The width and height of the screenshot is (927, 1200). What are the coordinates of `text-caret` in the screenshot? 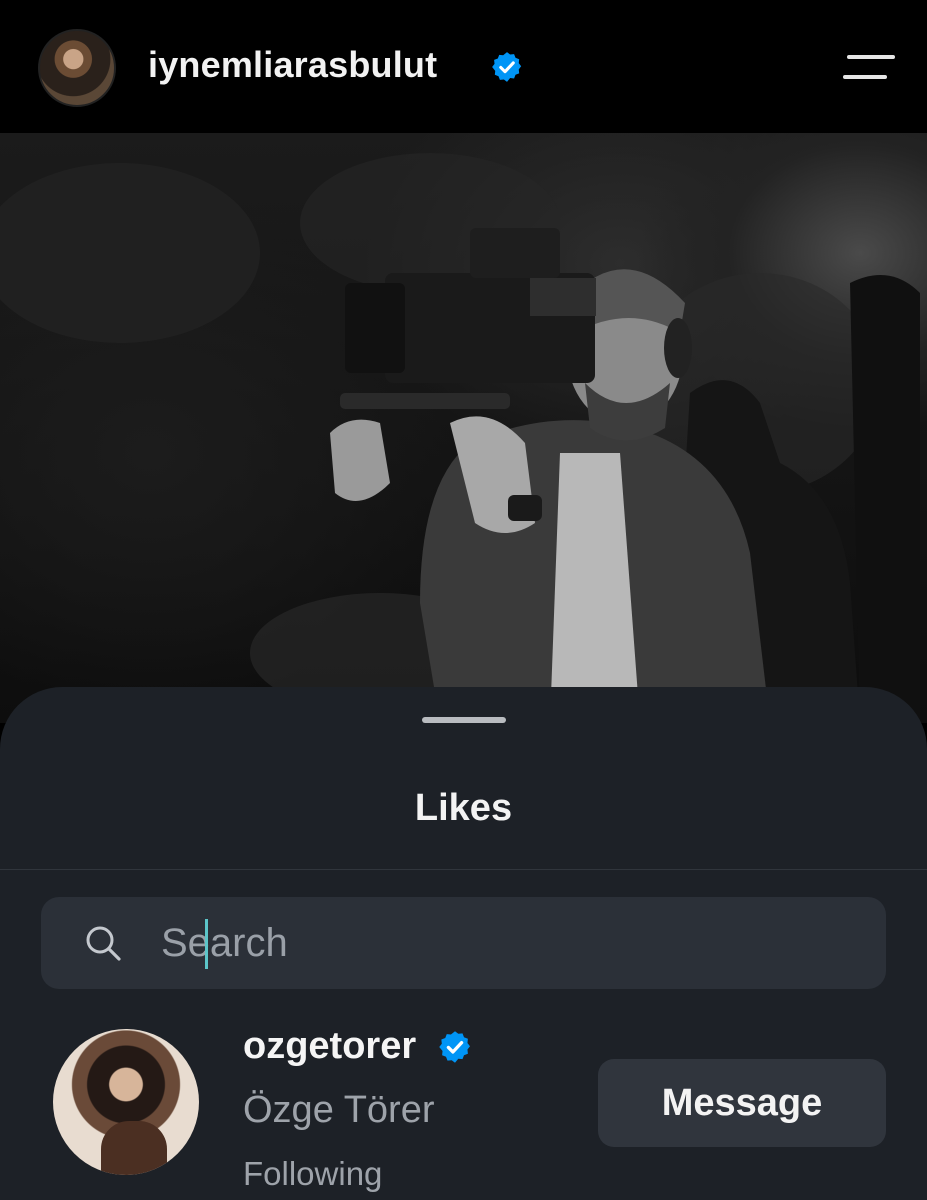 It's located at (206, 944).